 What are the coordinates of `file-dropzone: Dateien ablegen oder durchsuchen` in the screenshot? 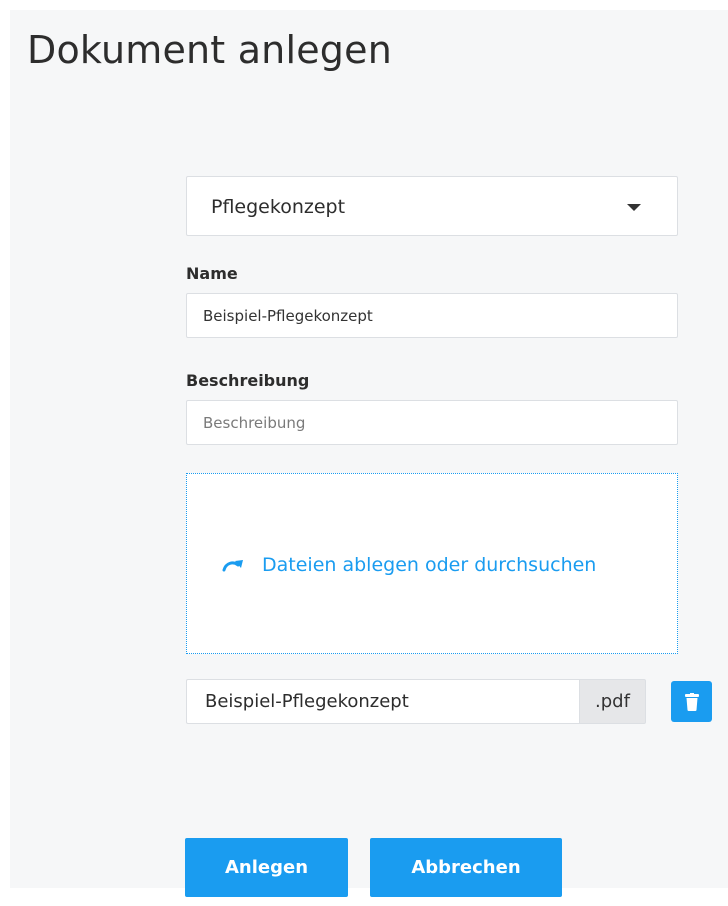 It's located at (432, 563).